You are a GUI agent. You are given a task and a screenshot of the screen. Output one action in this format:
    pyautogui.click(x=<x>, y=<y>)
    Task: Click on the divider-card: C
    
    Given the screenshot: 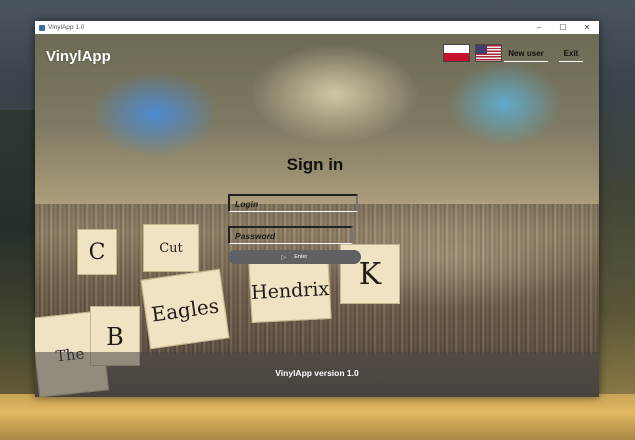 What is the action you would take?
    pyautogui.click(x=97, y=252)
    